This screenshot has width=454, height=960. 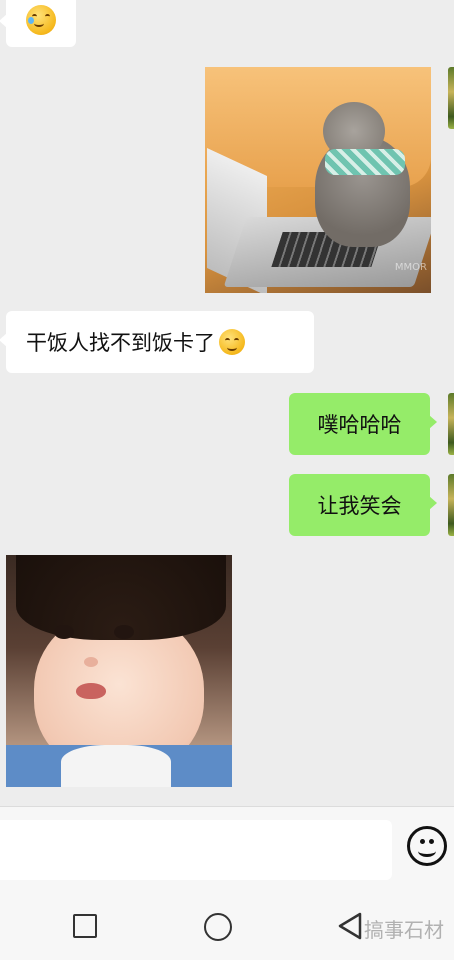 What do you see at coordinates (232, 342) in the screenshot?
I see `smiling-emoji-icon` at bounding box center [232, 342].